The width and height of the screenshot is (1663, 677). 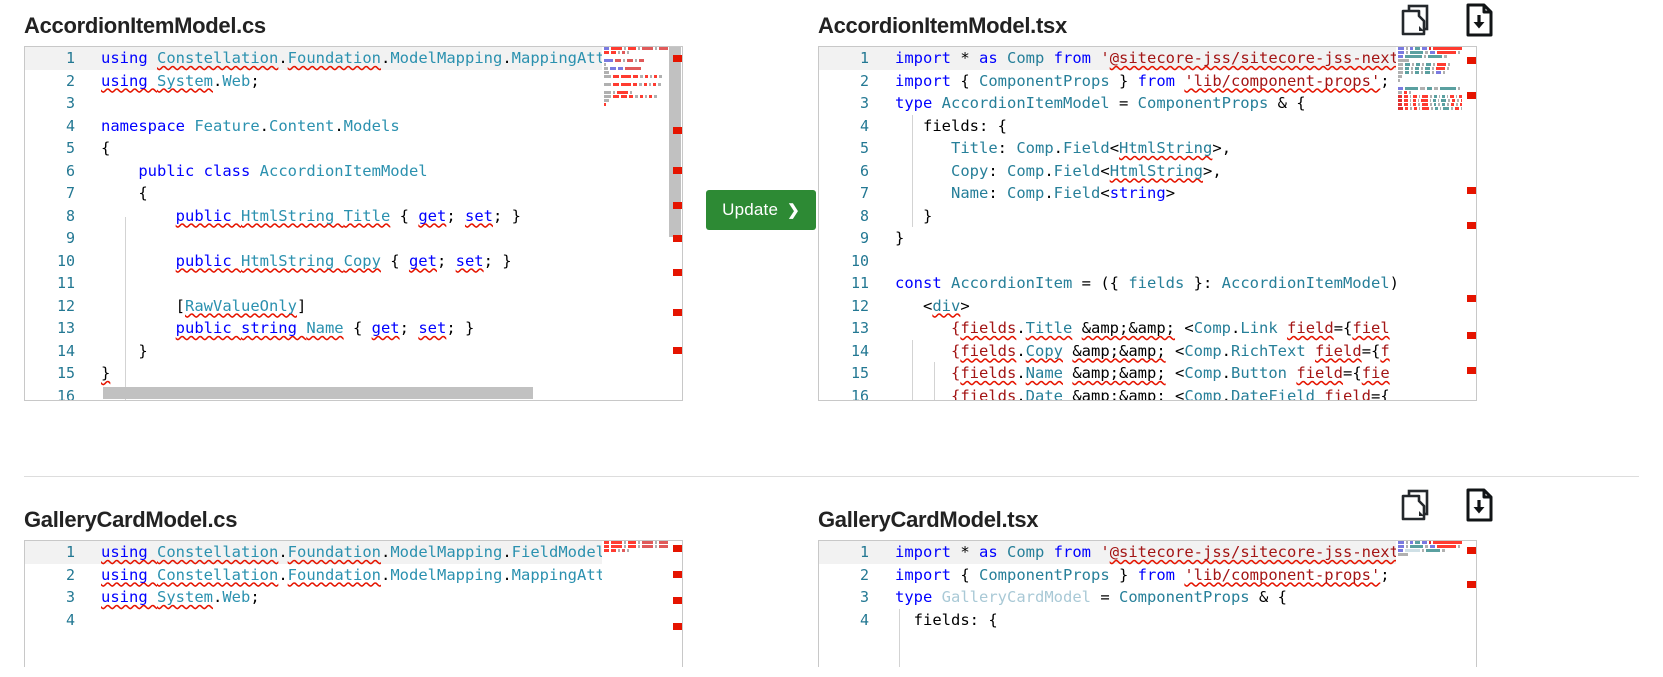 What do you see at coordinates (914, 305) in the screenshot?
I see `code-token: <` at bounding box center [914, 305].